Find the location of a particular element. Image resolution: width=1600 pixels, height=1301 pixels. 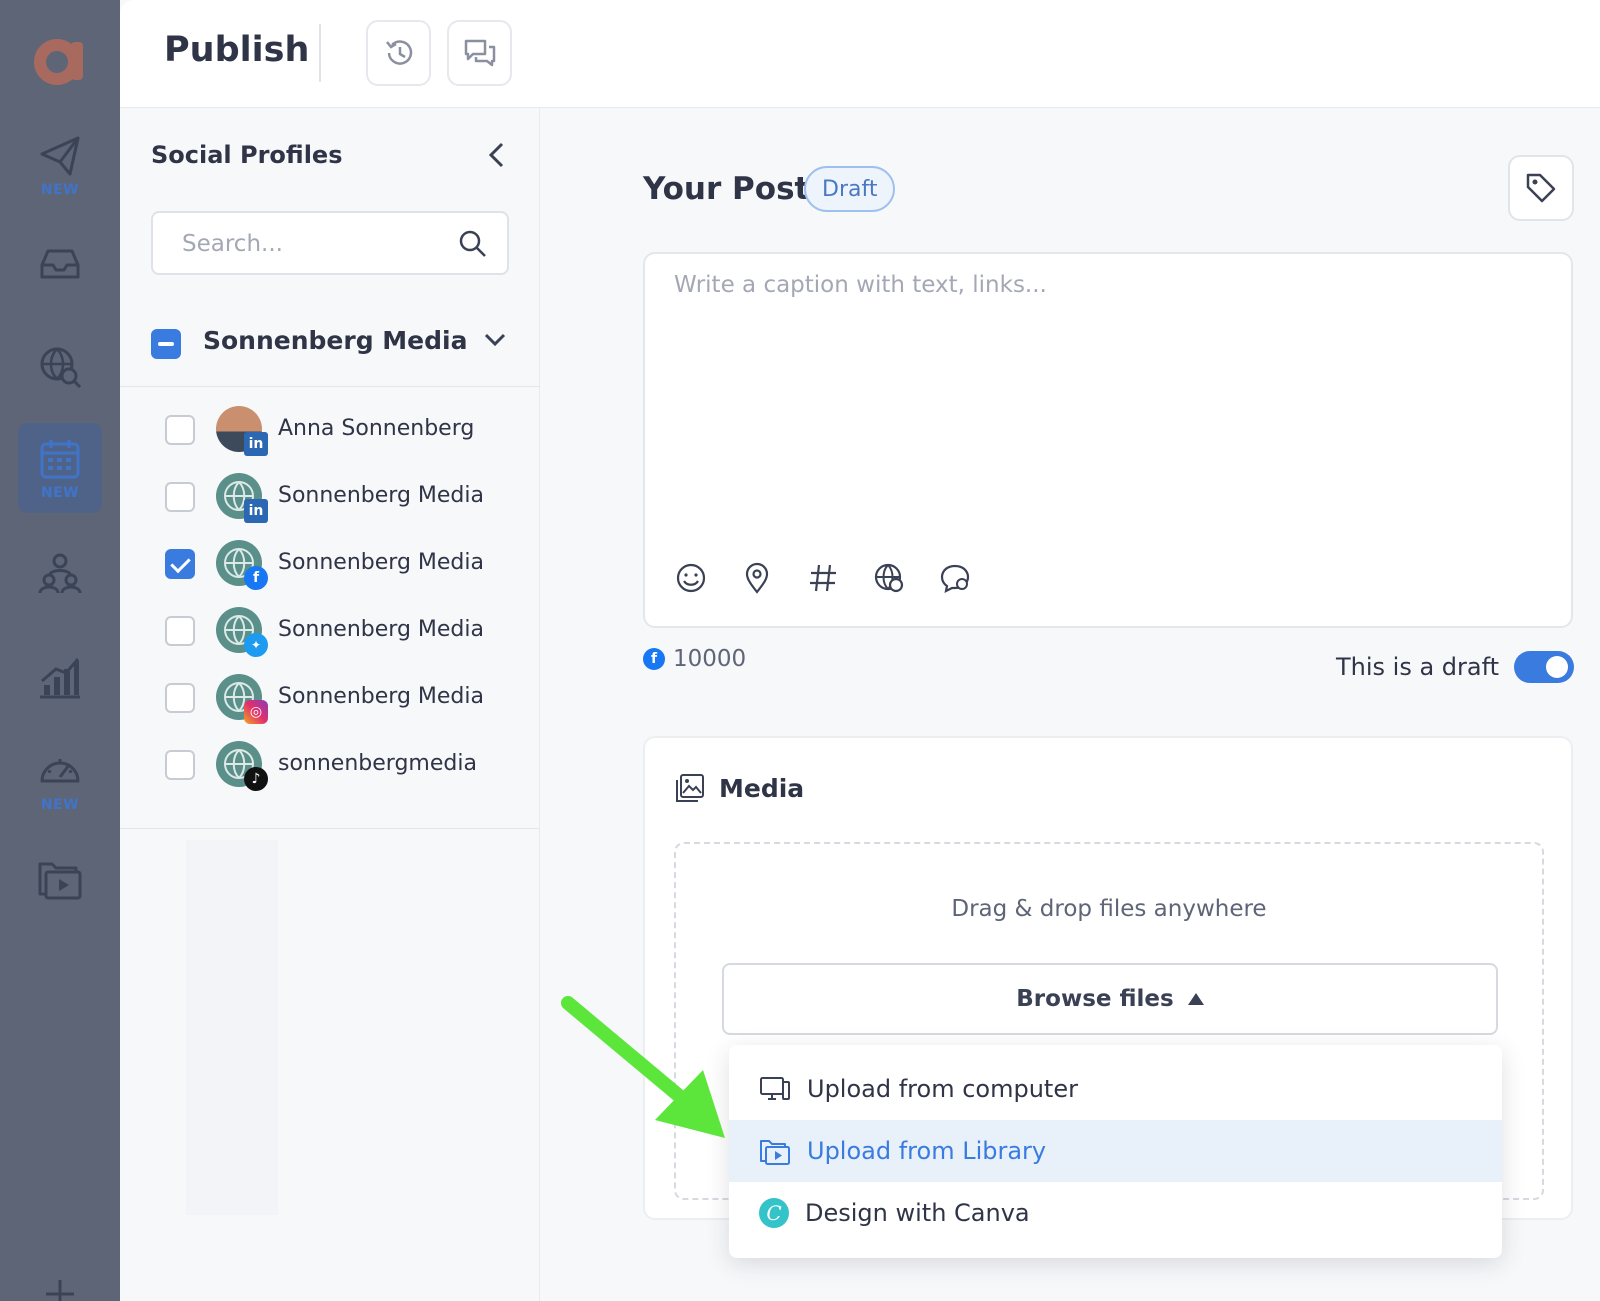

post-title: Your Post is located at coordinates (726, 189).